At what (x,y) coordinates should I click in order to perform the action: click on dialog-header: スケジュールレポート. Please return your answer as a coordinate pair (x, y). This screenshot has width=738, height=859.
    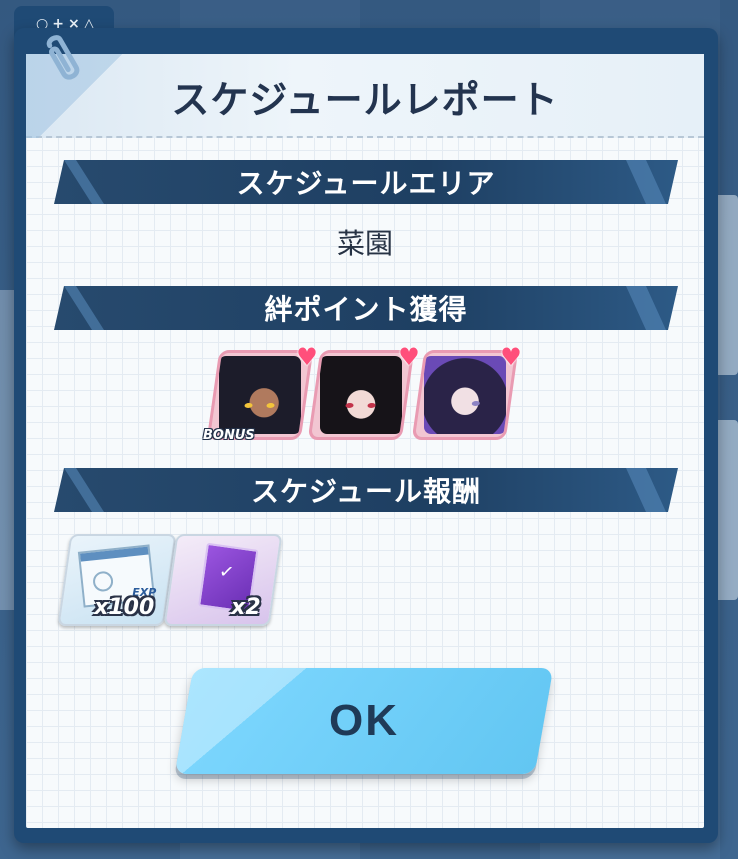
    Looking at the image, I should click on (365, 96).